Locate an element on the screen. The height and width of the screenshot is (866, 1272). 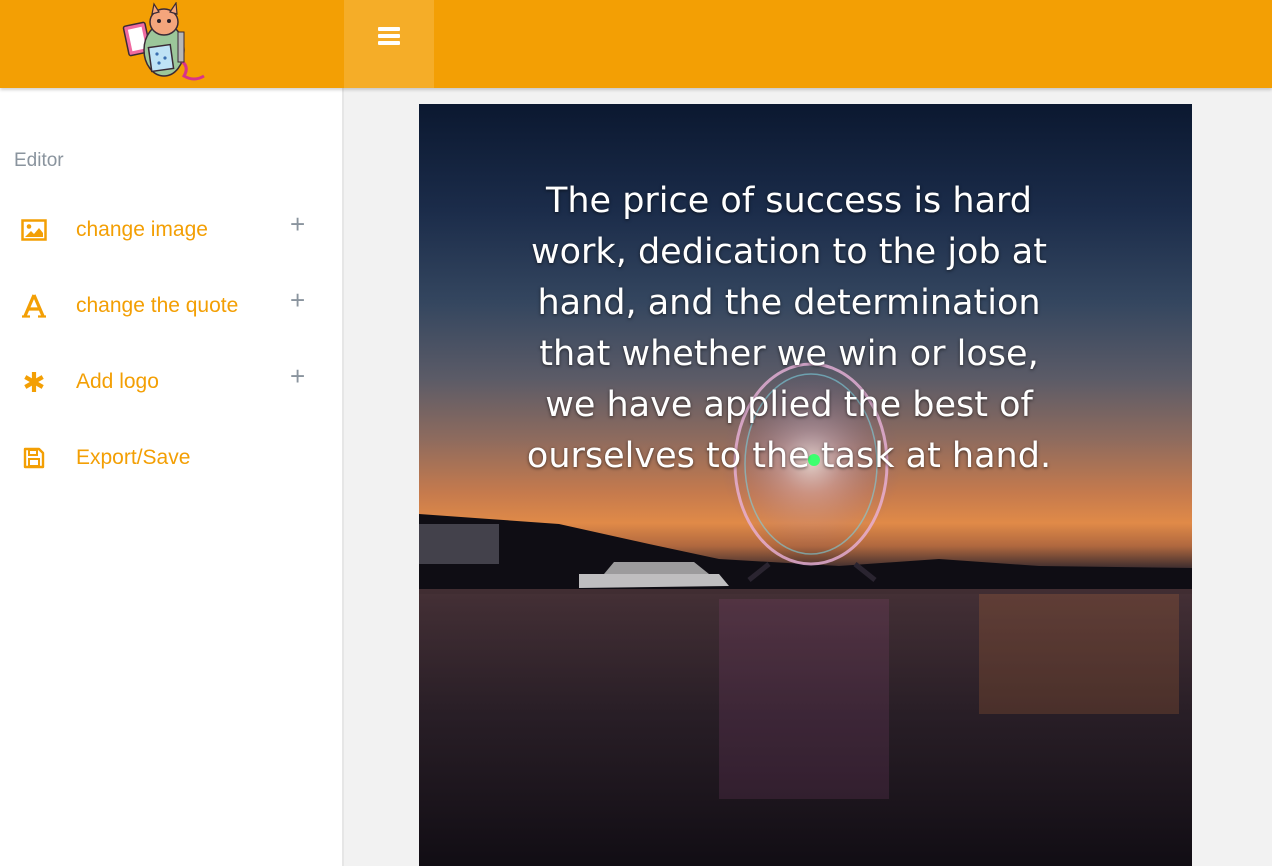
sidebar-item-export-save: Export/Save is located at coordinates (171, 456).